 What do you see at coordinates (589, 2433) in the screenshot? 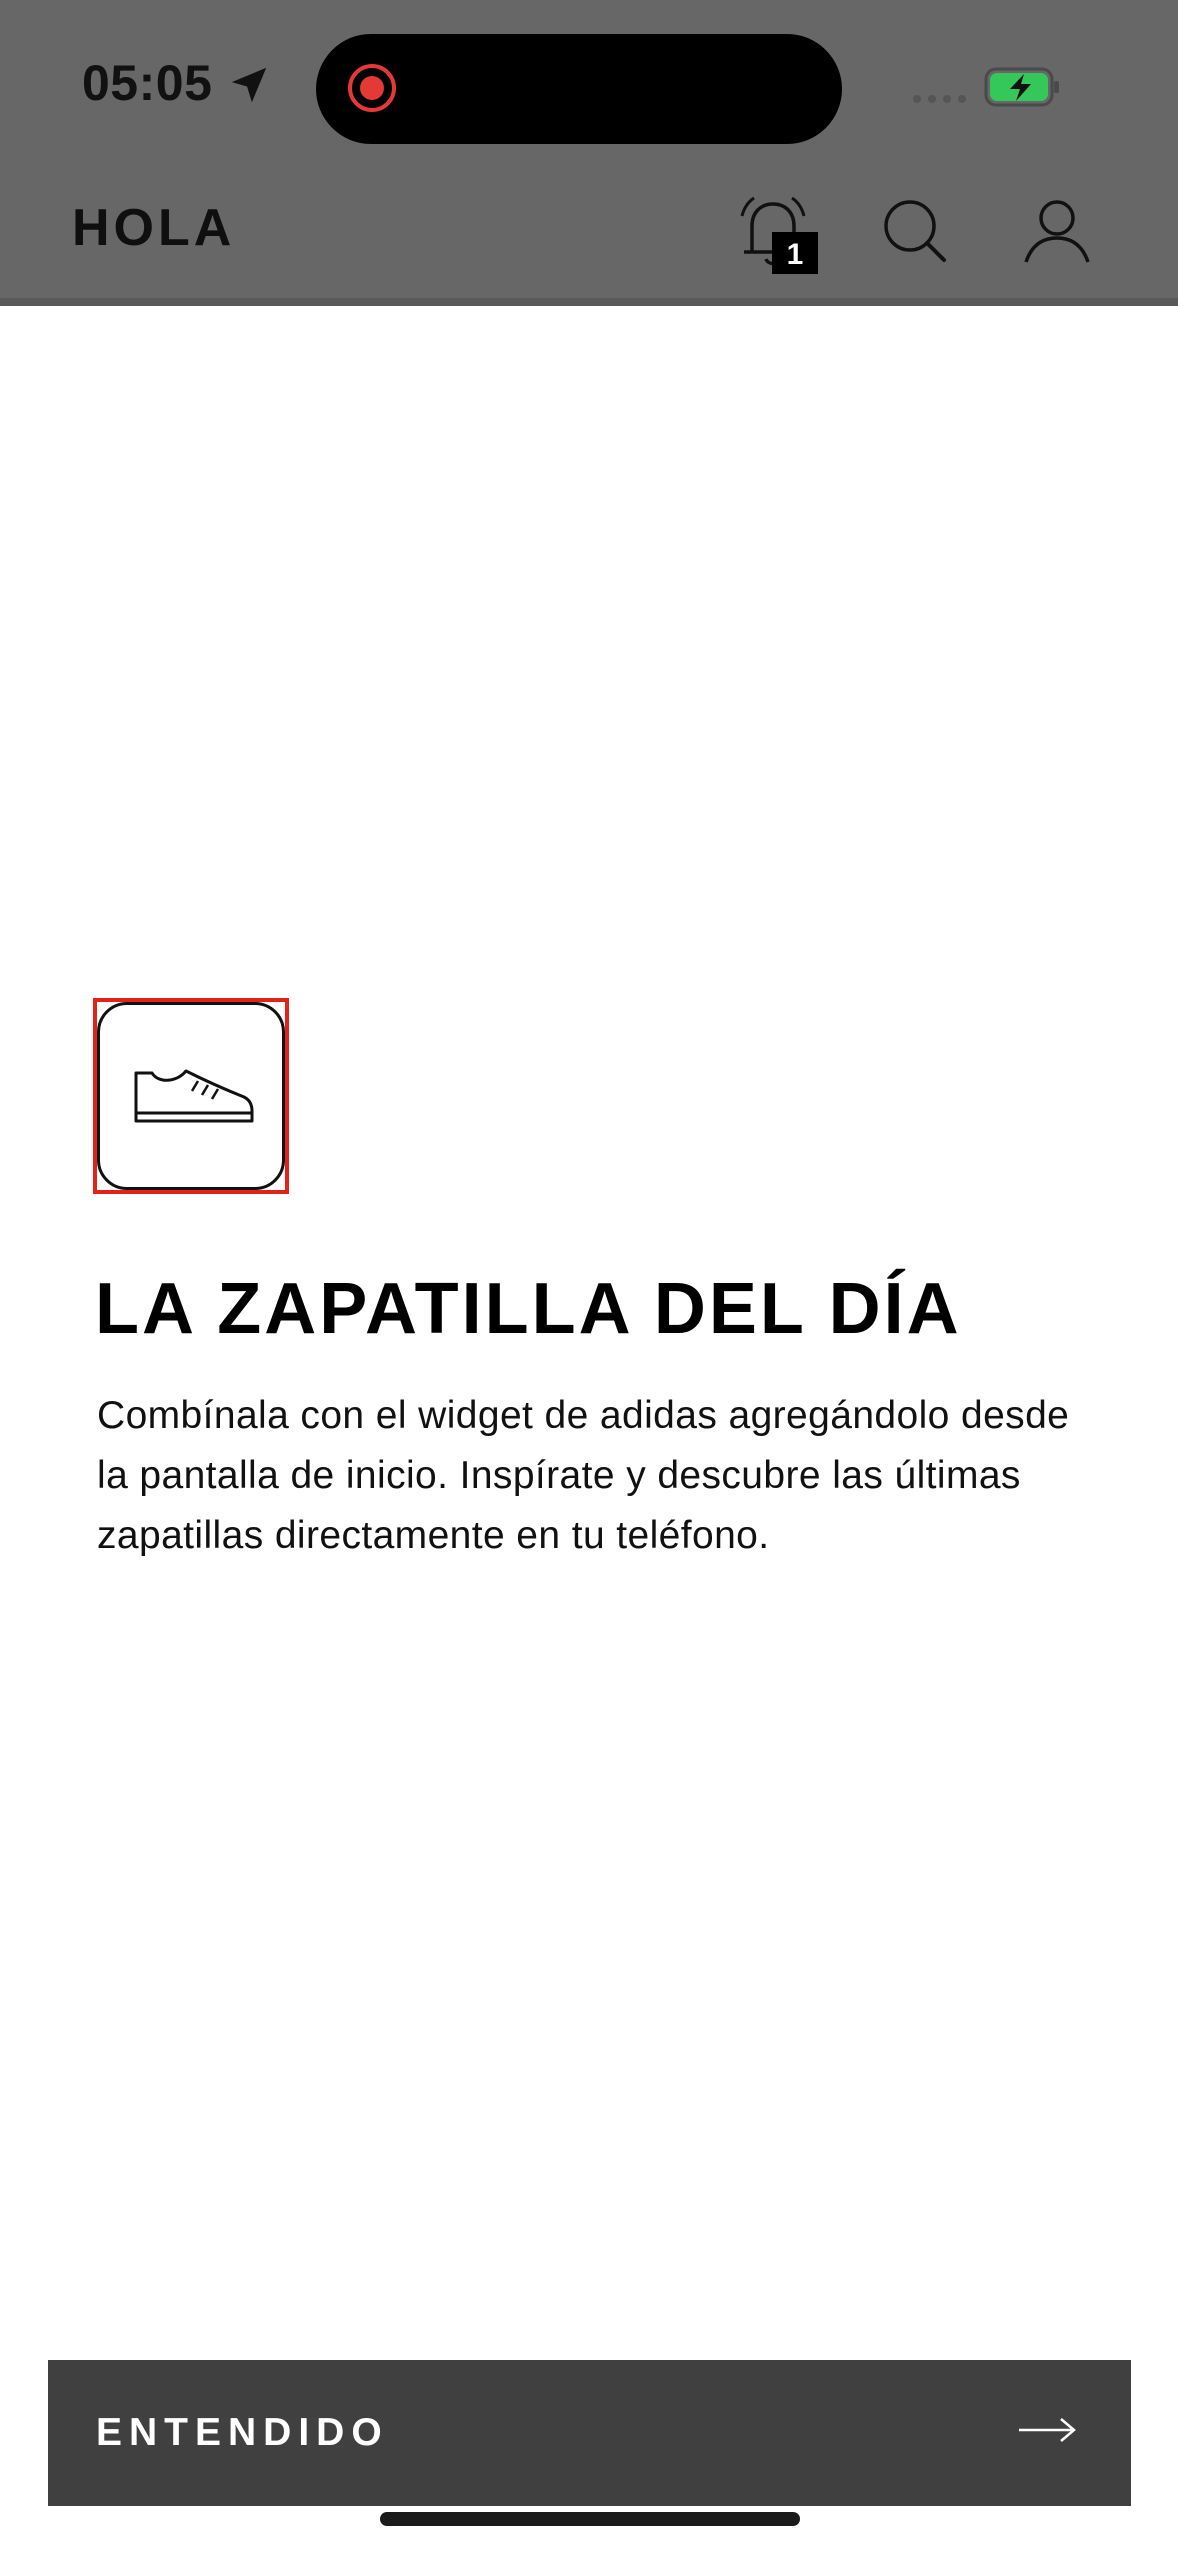
I see `entendido-button: ENTENDIDO` at bounding box center [589, 2433].